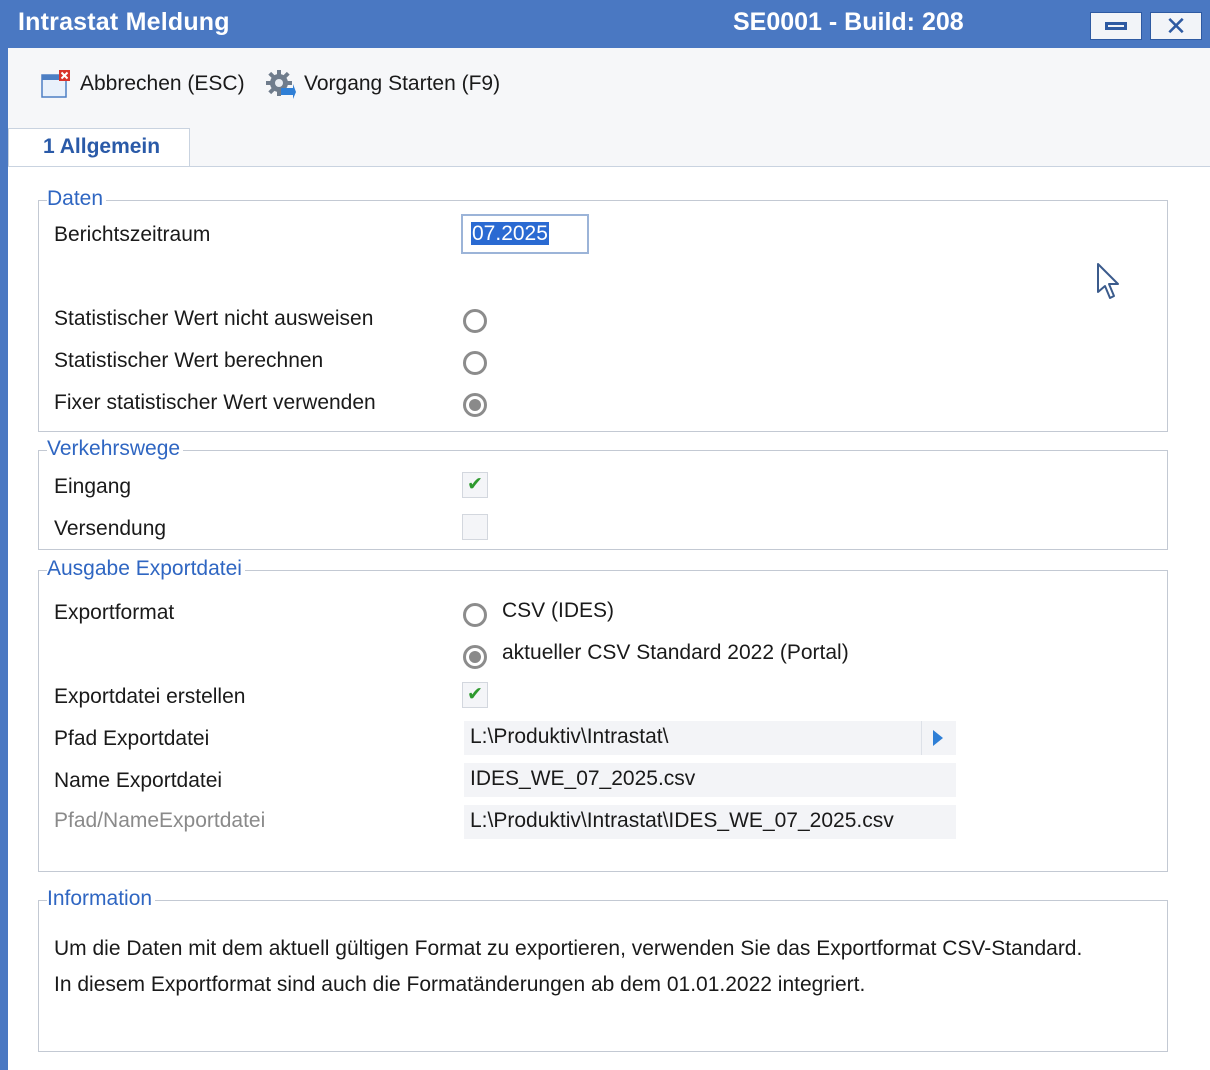 This screenshot has width=1210, height=1070. Describe the element at coordinates (77, 199) in the screenshot. I see `group-legend: Daten` at that location.